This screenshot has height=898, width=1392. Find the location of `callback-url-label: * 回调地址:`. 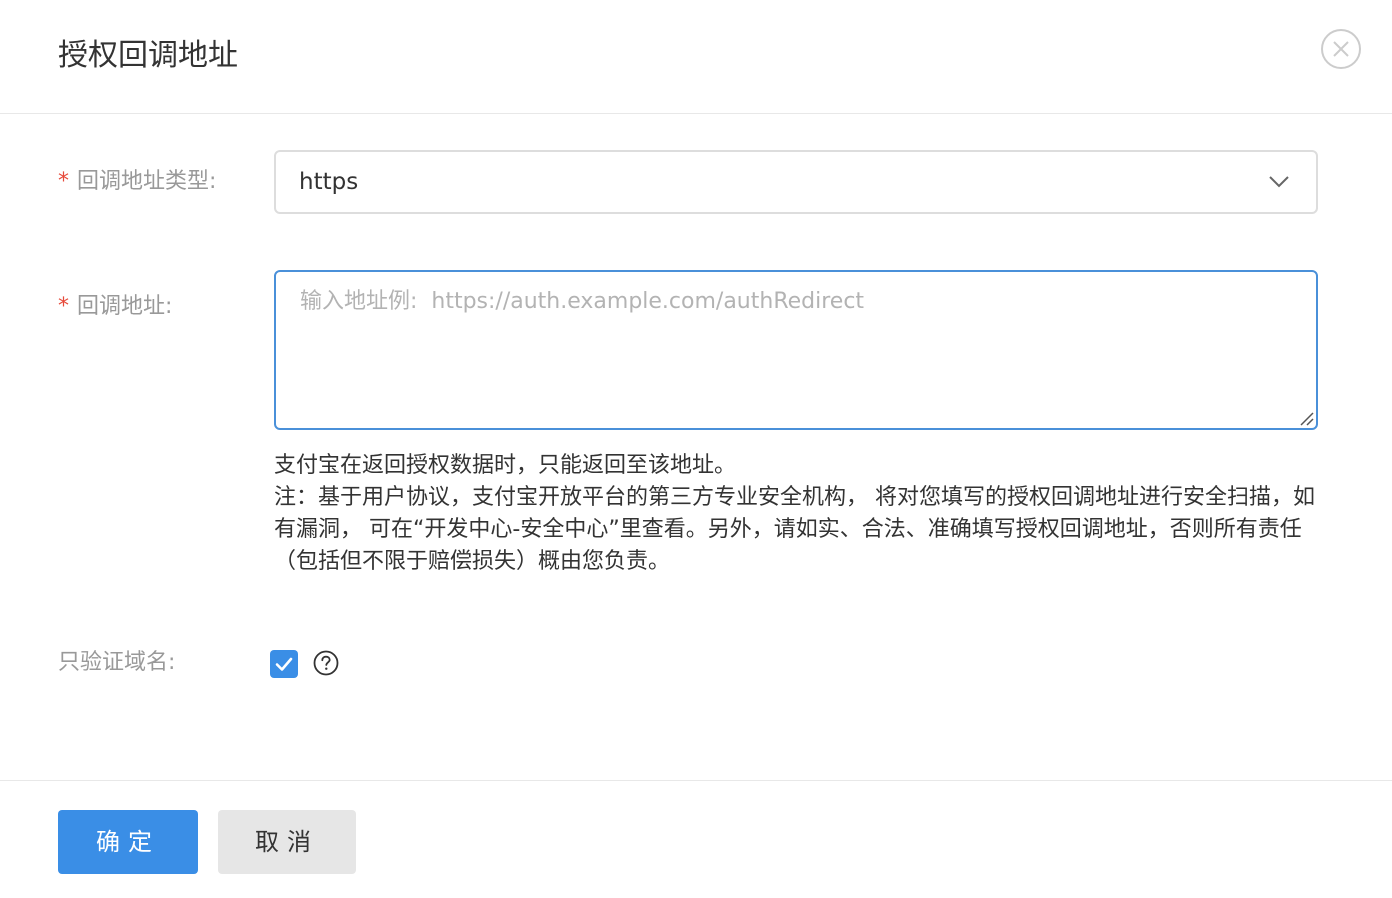

callback-url-label: * 回调地址: is located at coordinates (115, 307).